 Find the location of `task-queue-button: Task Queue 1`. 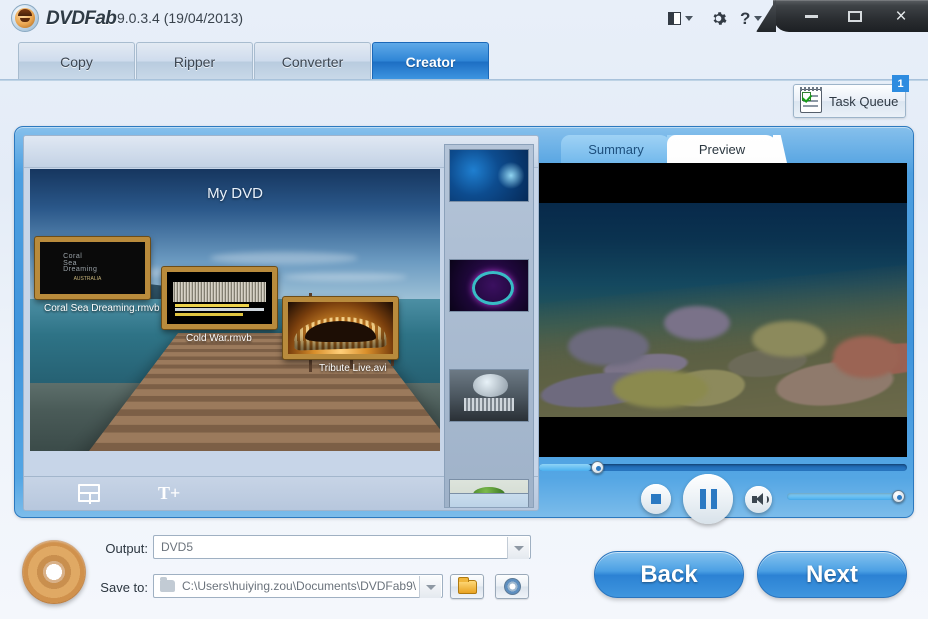

task-queue-button: Task Queue 1 is located at coordinates (851, 96).